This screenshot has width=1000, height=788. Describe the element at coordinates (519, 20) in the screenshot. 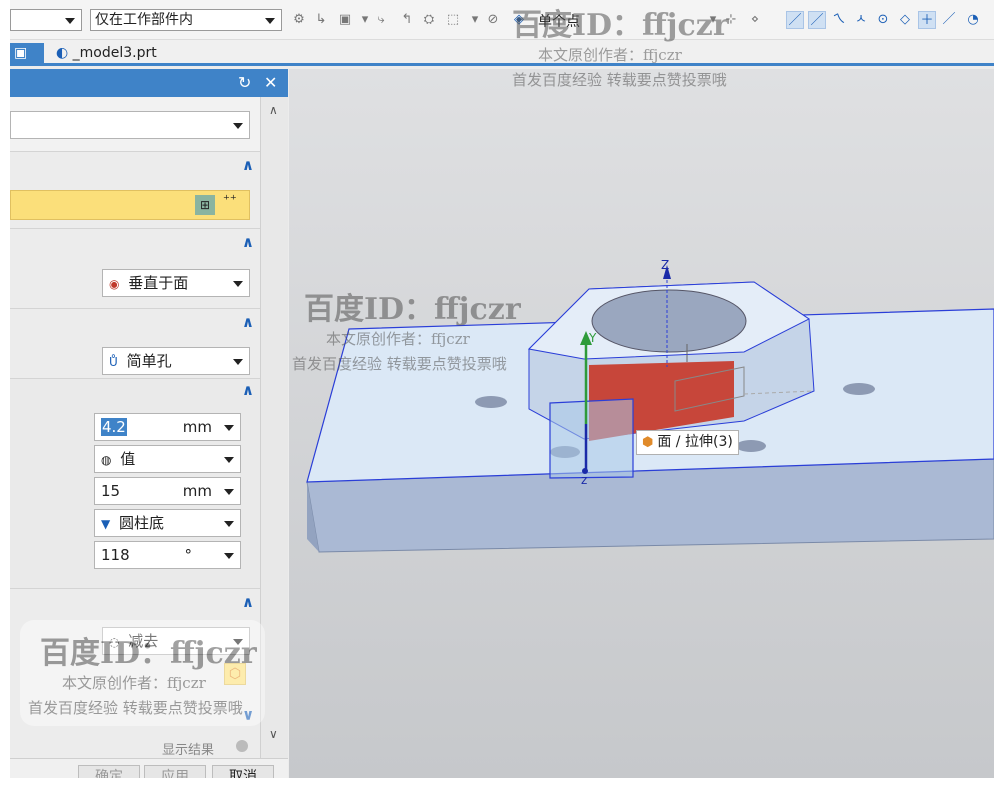

I see `snap-point-icon: ◈` at that location.